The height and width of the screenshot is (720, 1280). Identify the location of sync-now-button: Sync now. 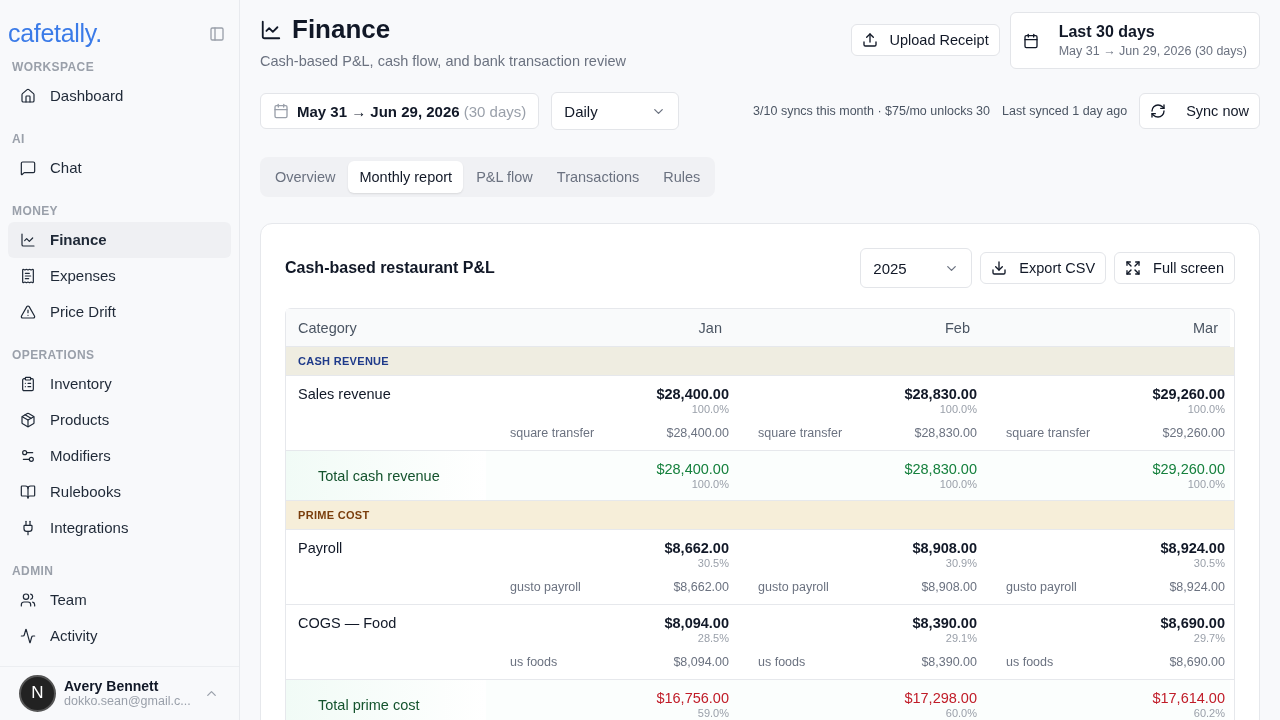
(1199, 111).